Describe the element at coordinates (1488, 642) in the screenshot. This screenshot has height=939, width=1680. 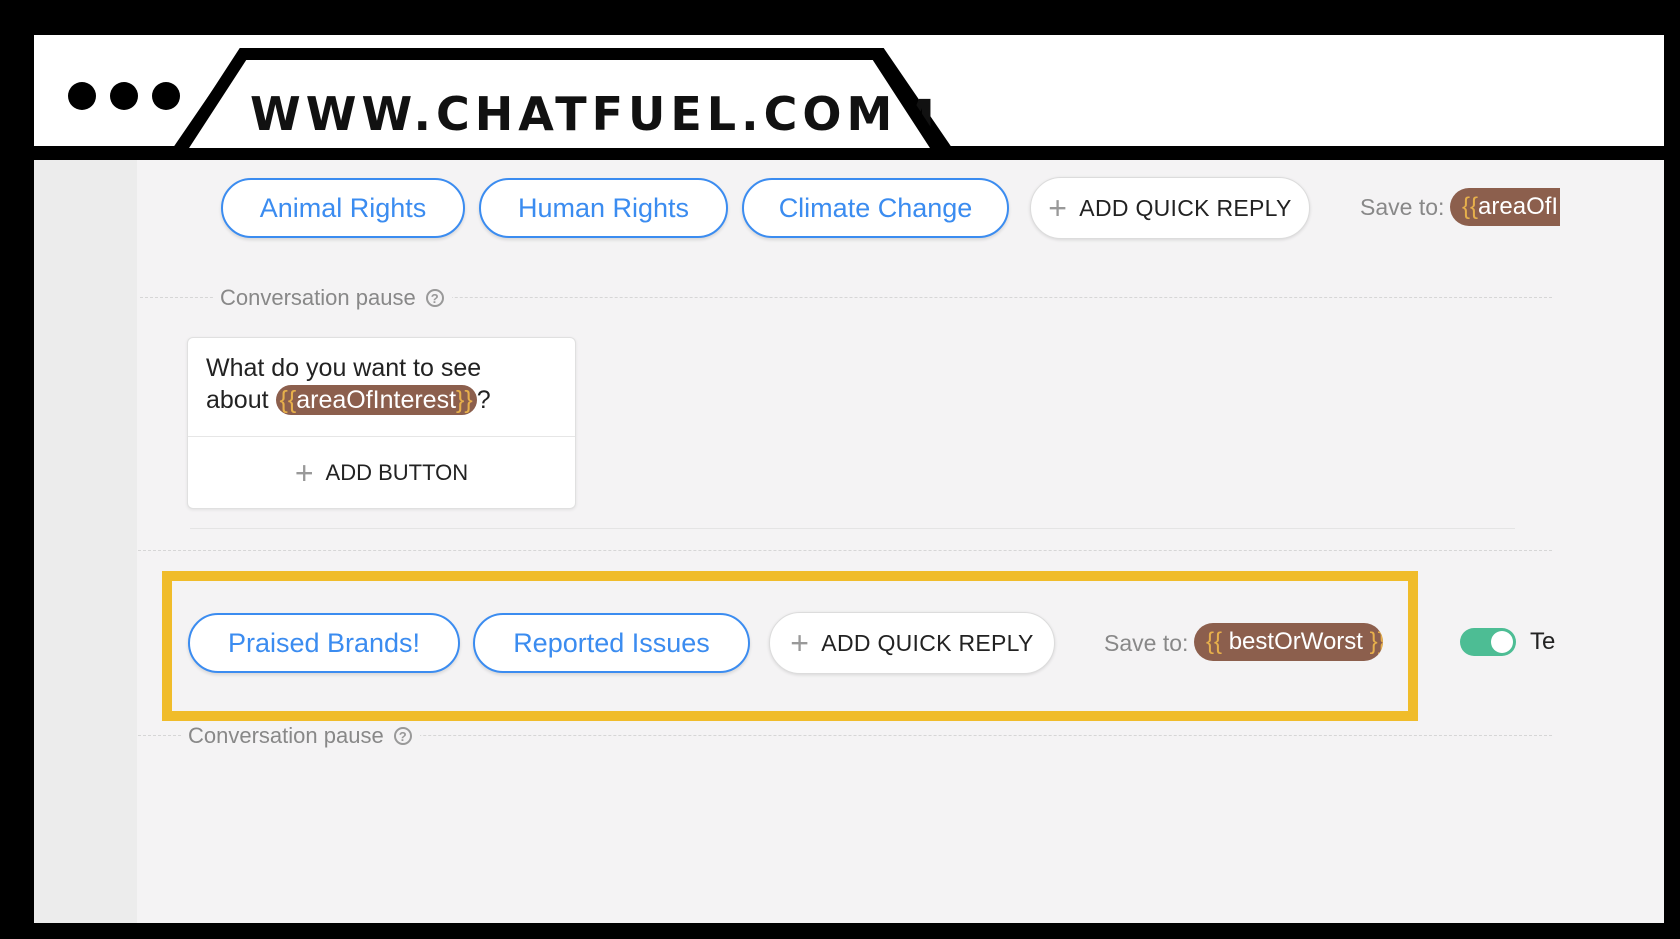
I see `toggle-switch` at that location.